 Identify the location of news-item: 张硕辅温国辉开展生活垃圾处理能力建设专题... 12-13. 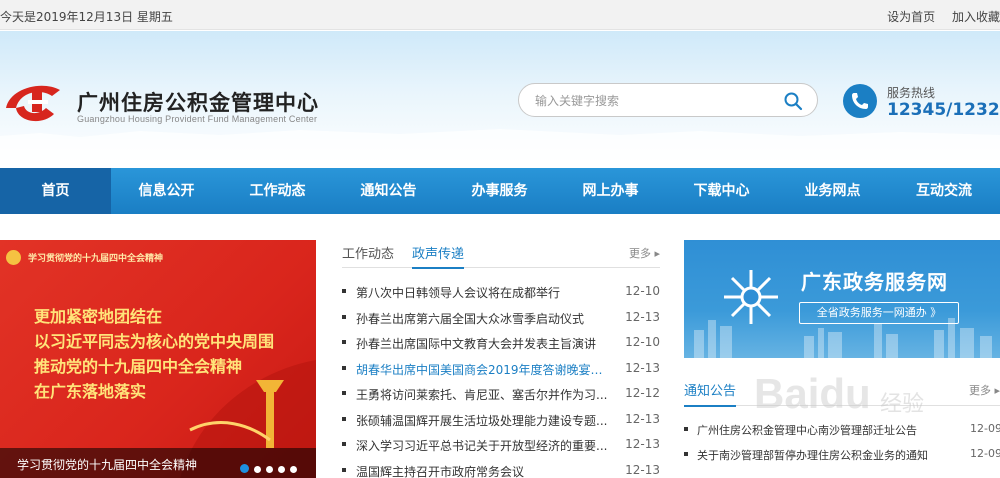
(501, 420).